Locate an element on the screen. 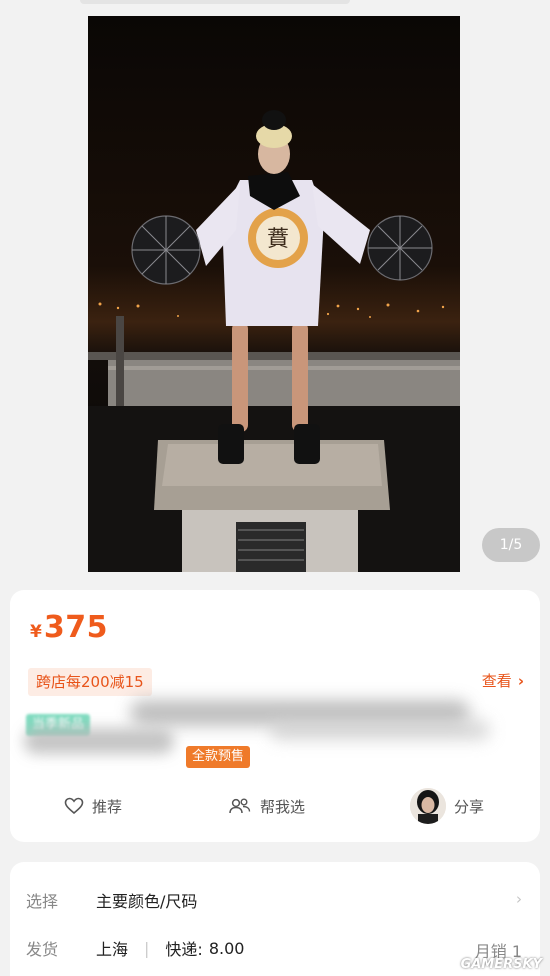 The image size is (550, 976). recommend-label: 推荐 is located at coordinates (107, 806).